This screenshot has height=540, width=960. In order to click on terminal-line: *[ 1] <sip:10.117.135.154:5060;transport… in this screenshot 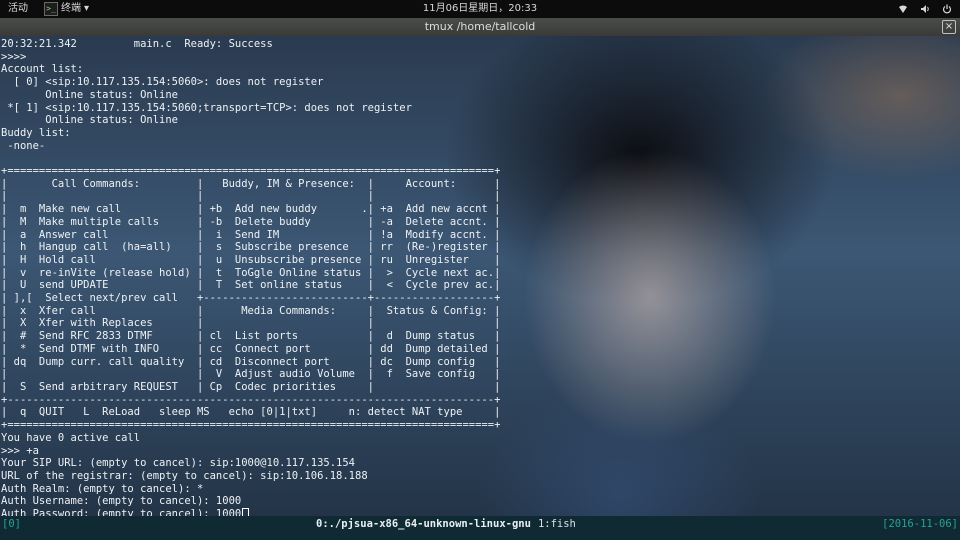, I will do `click(206, 107)`.